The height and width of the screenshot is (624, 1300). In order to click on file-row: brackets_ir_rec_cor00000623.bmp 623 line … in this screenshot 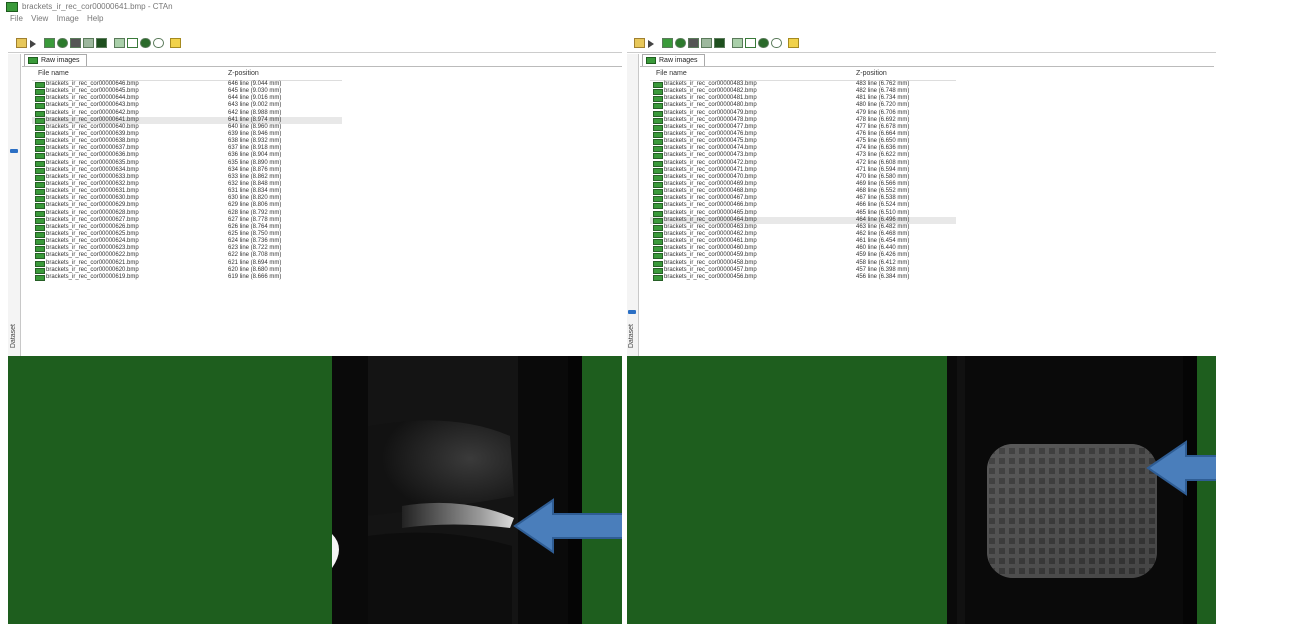, I will do `click(187, 249)`.